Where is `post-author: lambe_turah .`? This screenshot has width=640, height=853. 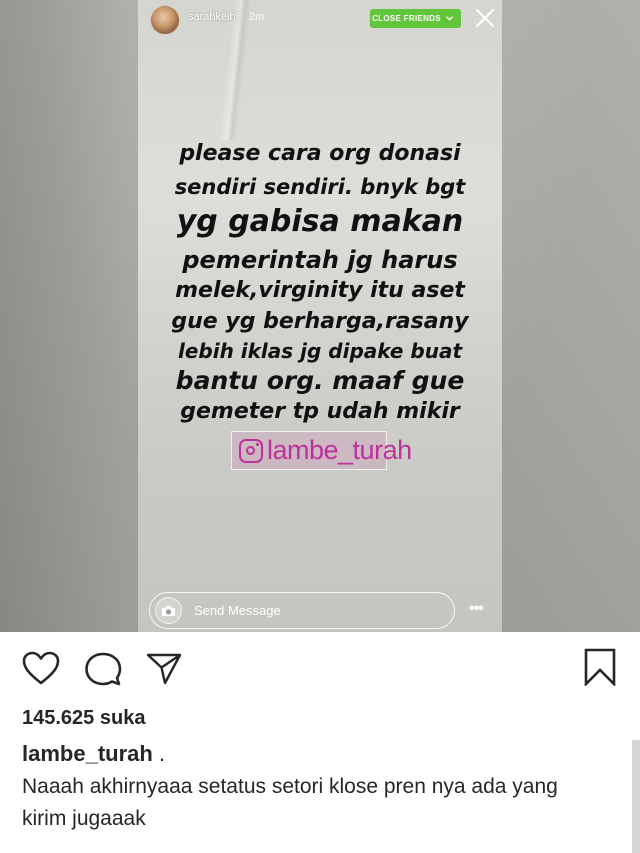 post-author: lambe_turah . is located at coordinates (93, 754).